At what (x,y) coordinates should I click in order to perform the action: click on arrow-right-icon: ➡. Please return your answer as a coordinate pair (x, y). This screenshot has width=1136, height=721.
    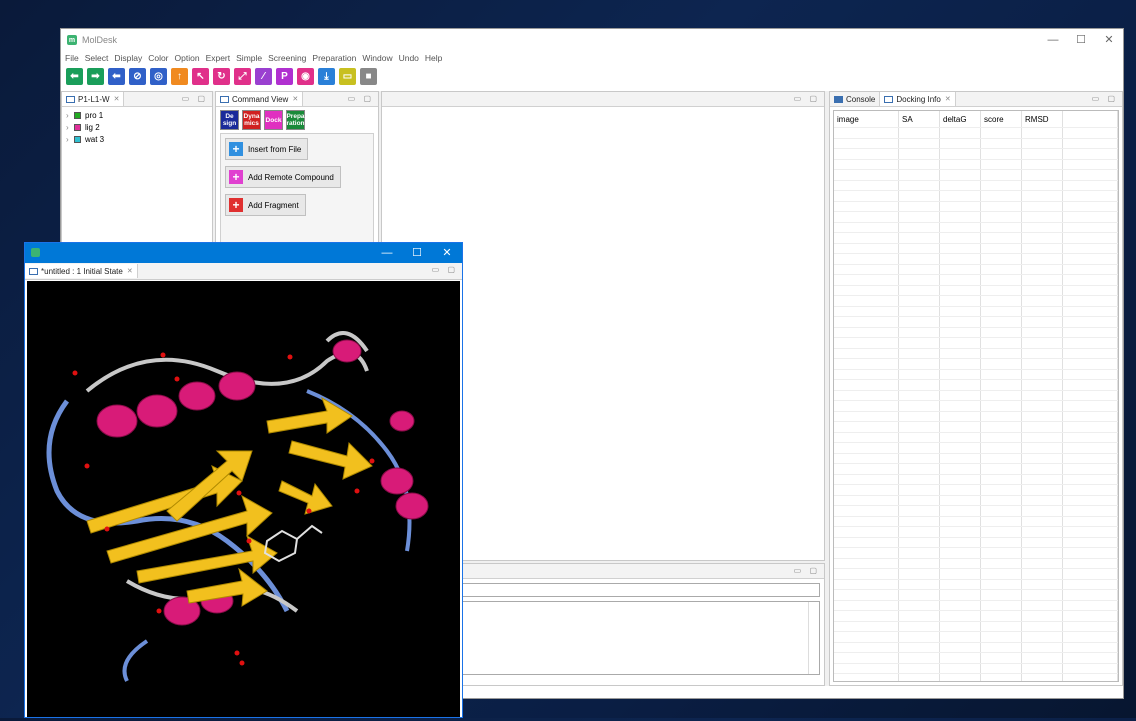
    Looking at the image, I should click on (95, 76).